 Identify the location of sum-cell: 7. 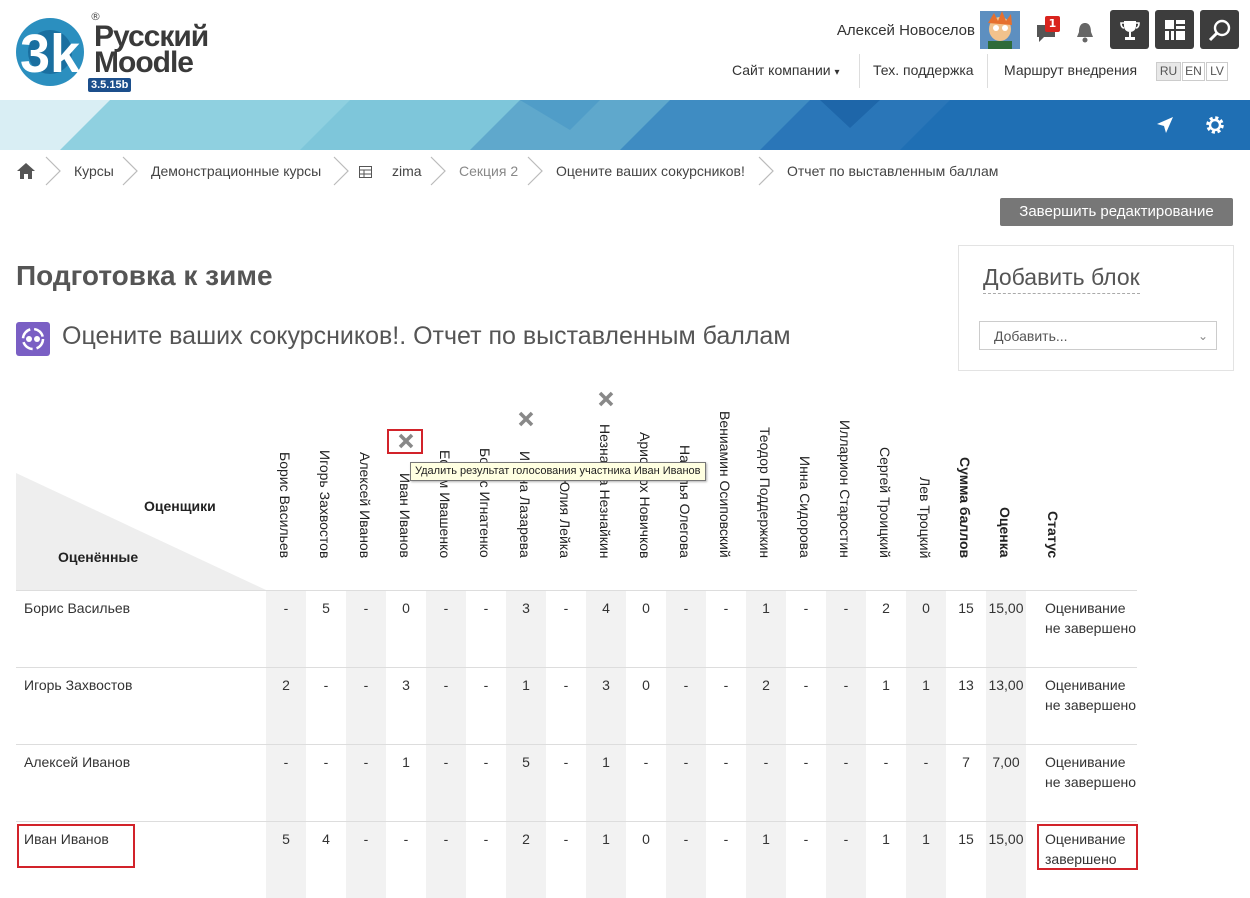
(966, 762).